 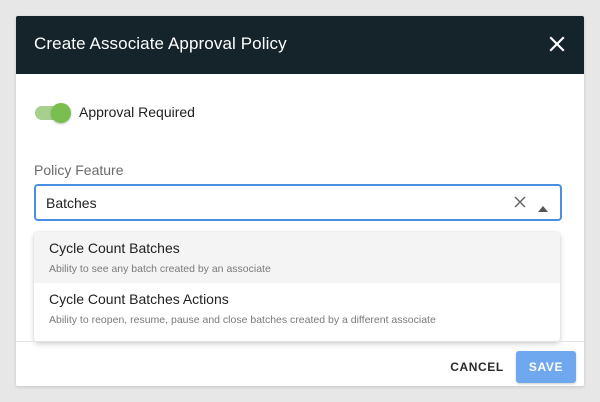 I want to click on cancel-button: CANCEL, so click(x=477, y=367).